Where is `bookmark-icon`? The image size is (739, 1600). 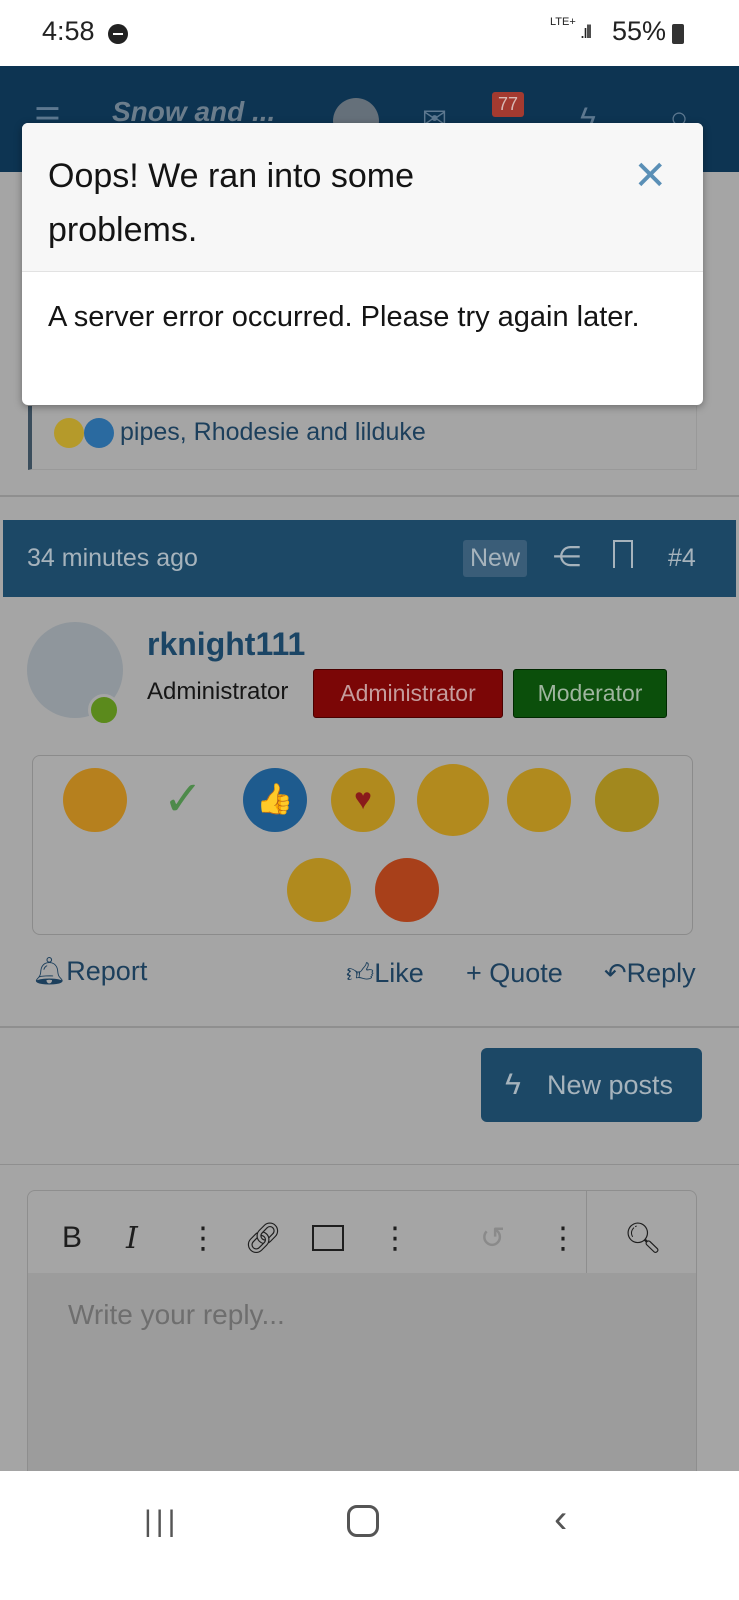
bookmark-icon is located at coordinates (623, 554).